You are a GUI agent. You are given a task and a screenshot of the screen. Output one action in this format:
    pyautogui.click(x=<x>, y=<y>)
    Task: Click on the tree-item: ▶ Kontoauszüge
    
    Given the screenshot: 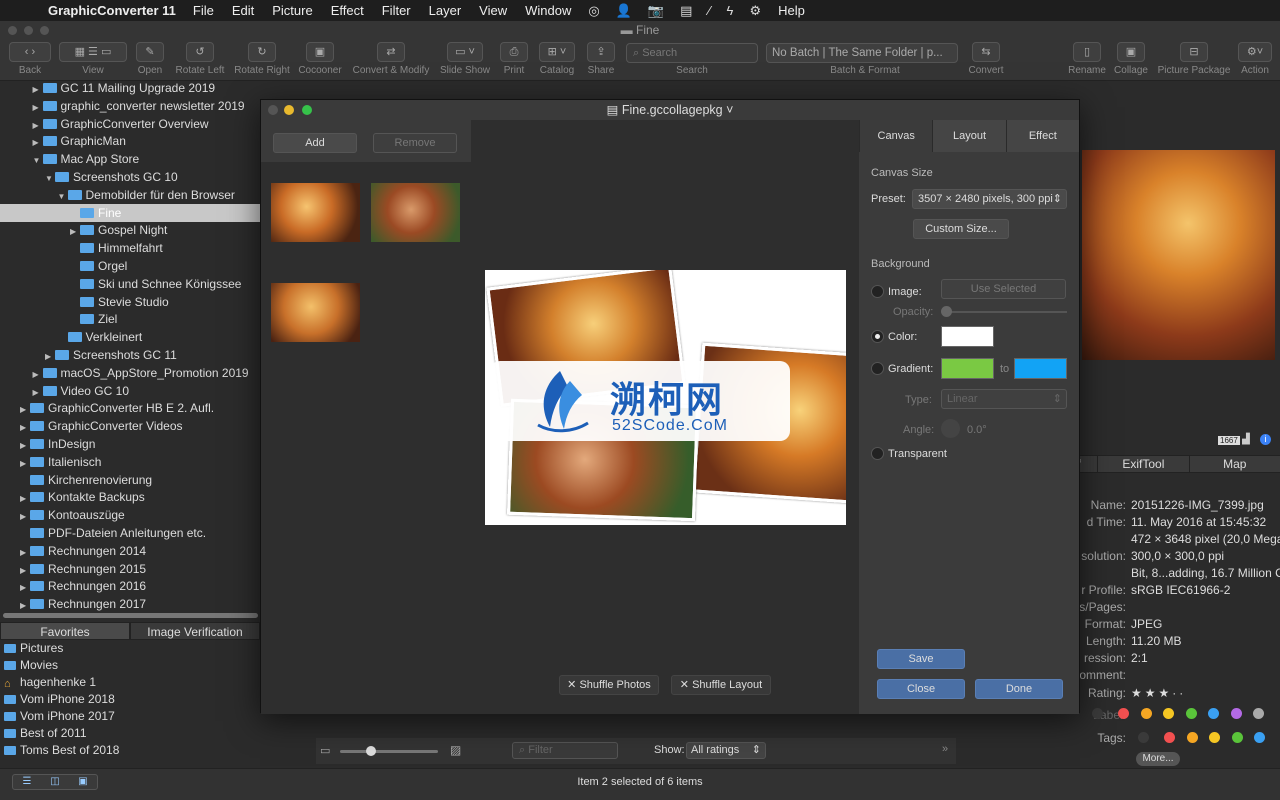 What is the action you would take?
    pyautogui.click(x=72, y=515)
    